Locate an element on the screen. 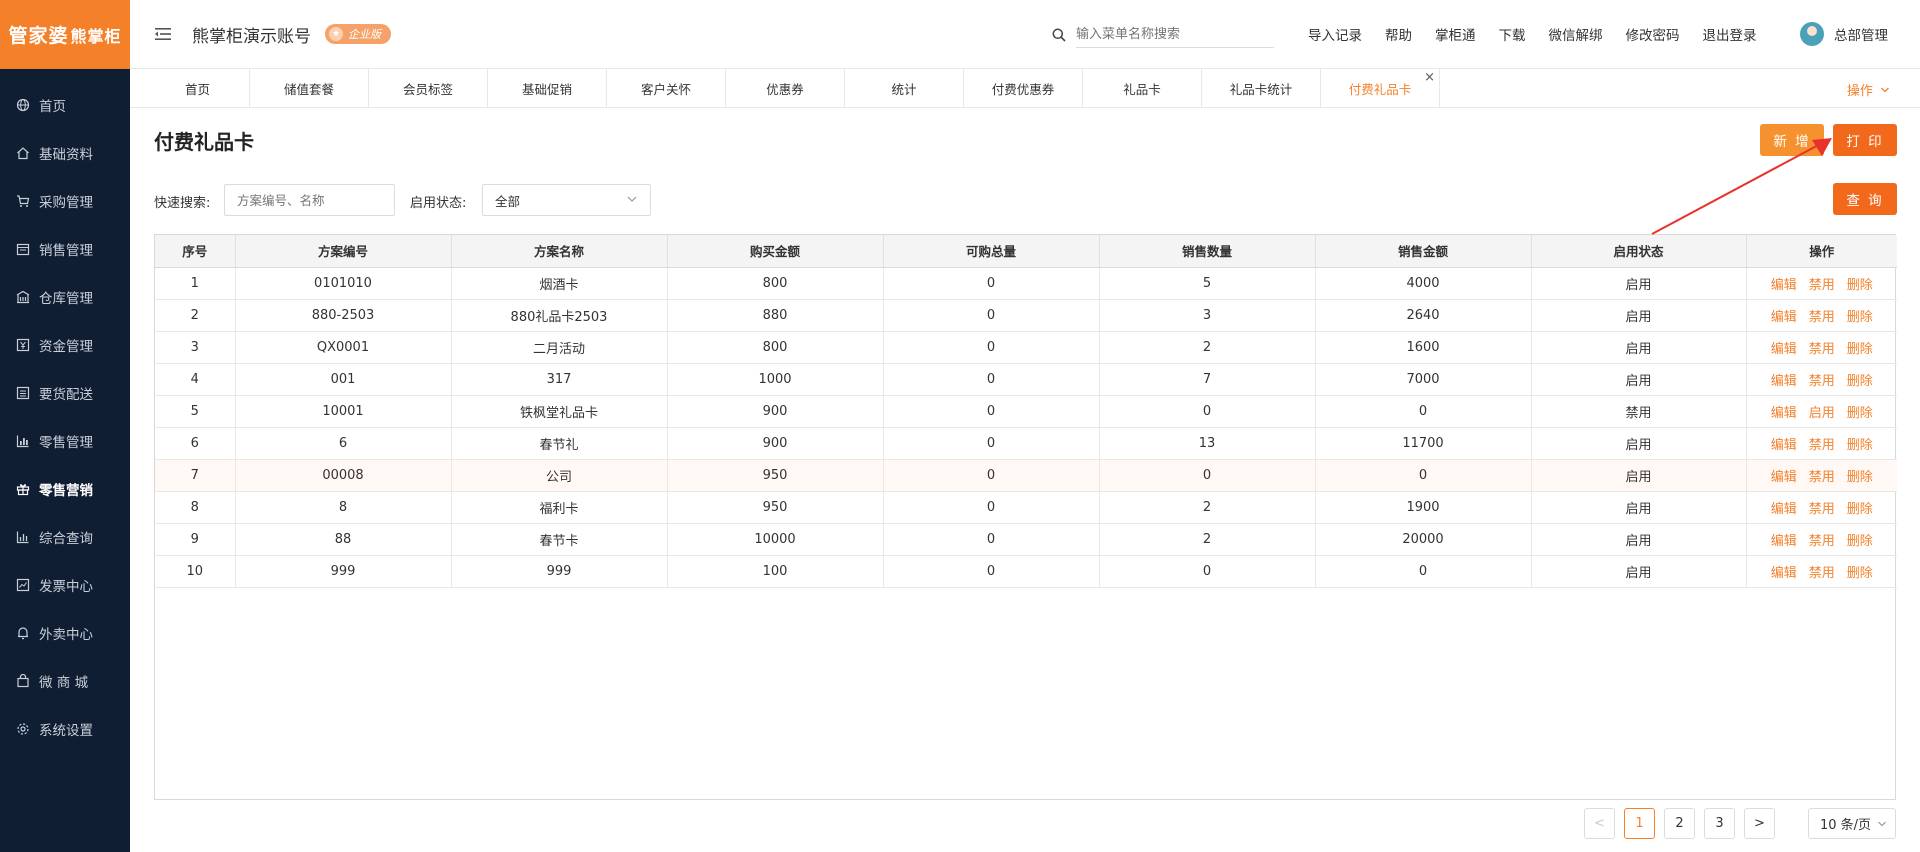  page-button-1: 1 is located at coordinates (1639, 823).